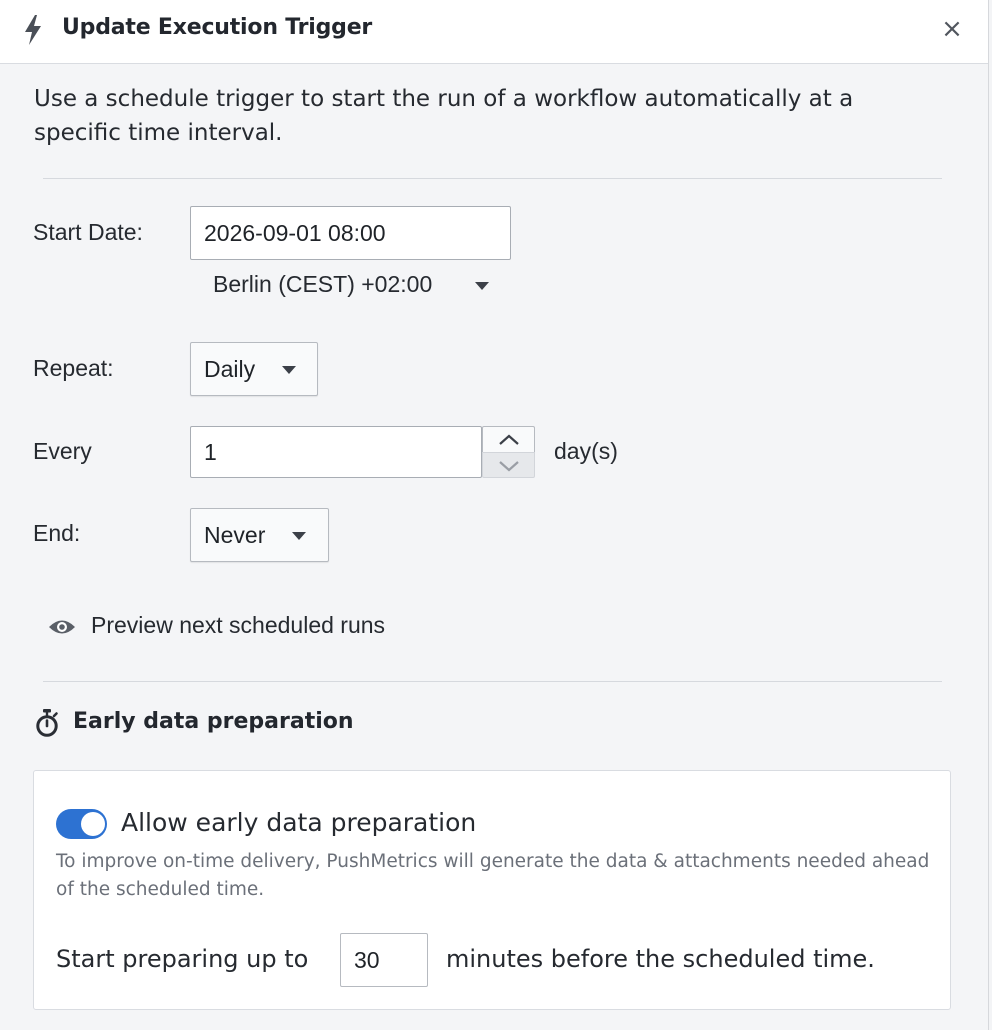 Image resolution: width=992 pixels, height=1030 pixels. I want to click on dialog-header: Update Execution Trigger ×, so click(494, 32).